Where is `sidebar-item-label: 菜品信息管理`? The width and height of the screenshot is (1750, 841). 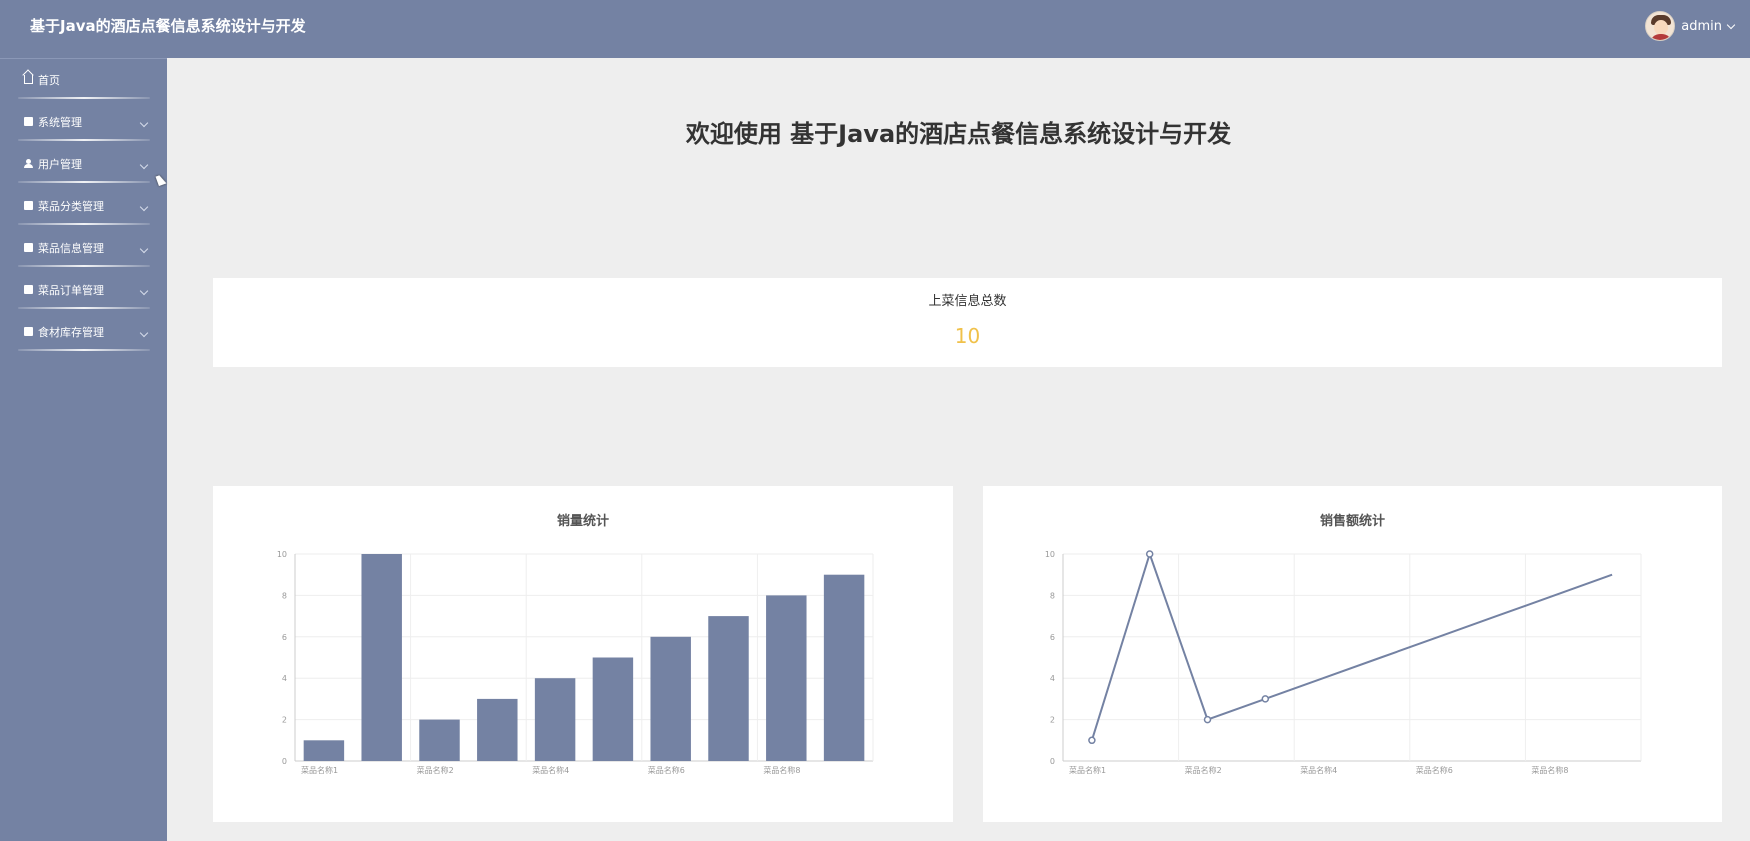
sidebar-item-label: 菜品信息管理 is located at coordinates (71, 248).